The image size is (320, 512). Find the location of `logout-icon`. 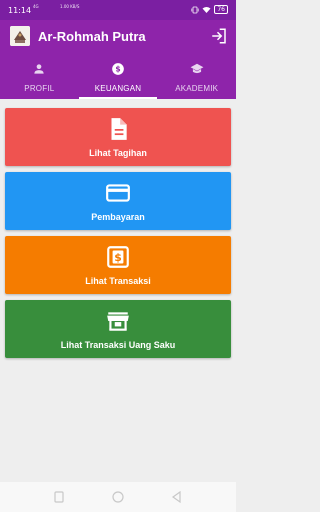

logout-icon is located at coordinates (219, 36).